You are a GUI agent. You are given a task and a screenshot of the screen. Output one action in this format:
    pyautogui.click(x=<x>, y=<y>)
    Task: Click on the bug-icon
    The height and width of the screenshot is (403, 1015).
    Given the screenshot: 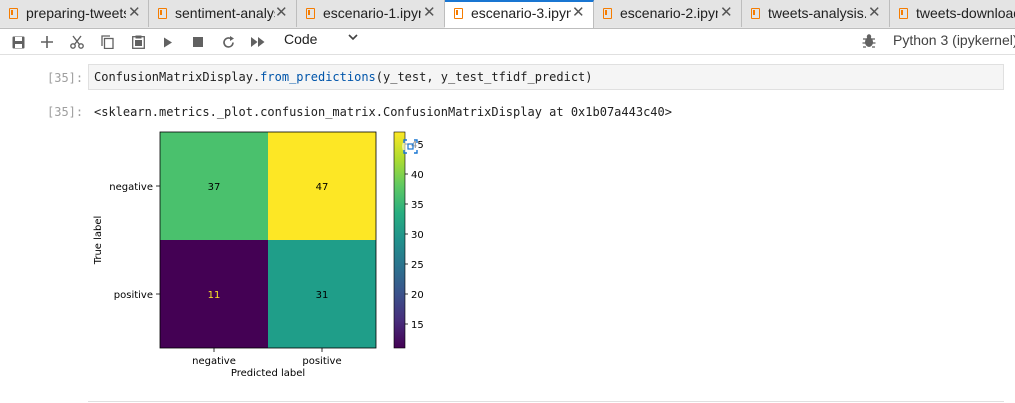 What is the action you would take?
    pyautogui.click(x=869, y=41)
    